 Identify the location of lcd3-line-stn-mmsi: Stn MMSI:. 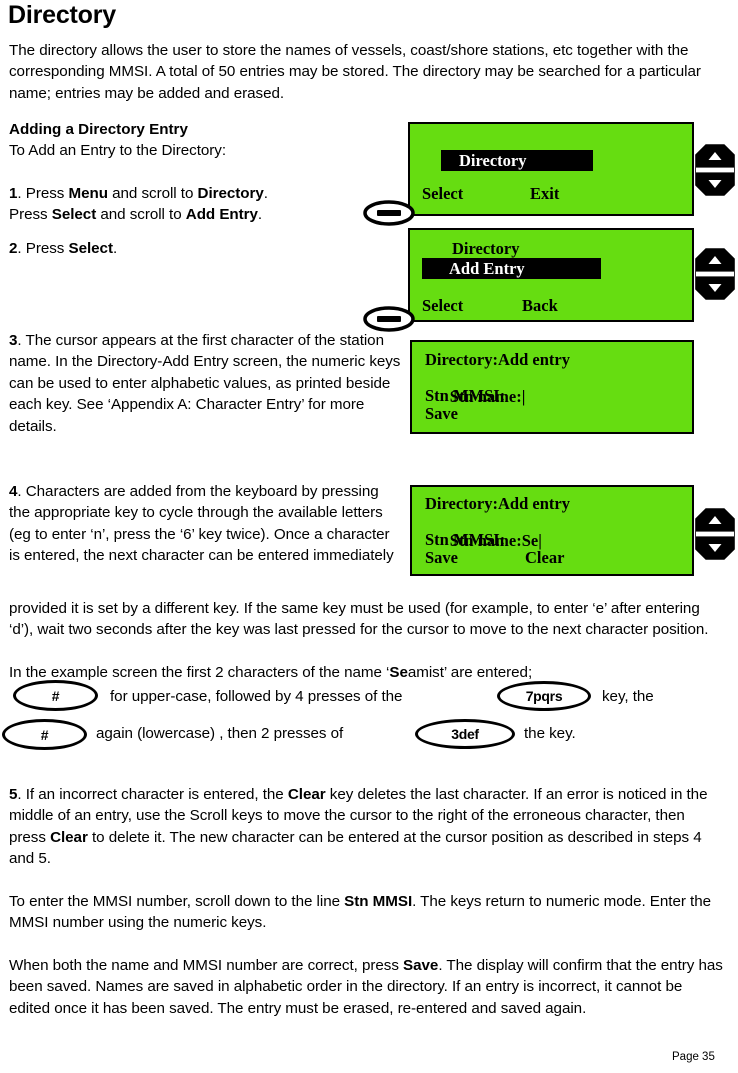
(465, 395).